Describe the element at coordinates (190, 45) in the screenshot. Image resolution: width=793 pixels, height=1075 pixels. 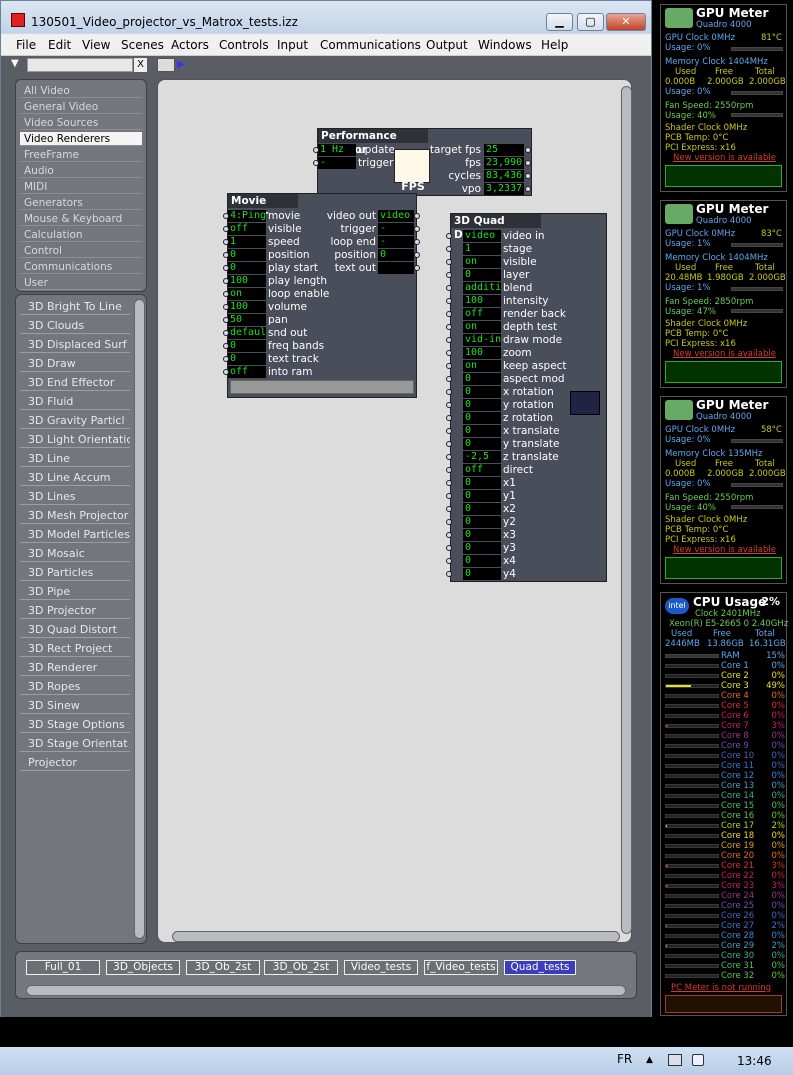
I see `menu-actors: Actors` at that location.